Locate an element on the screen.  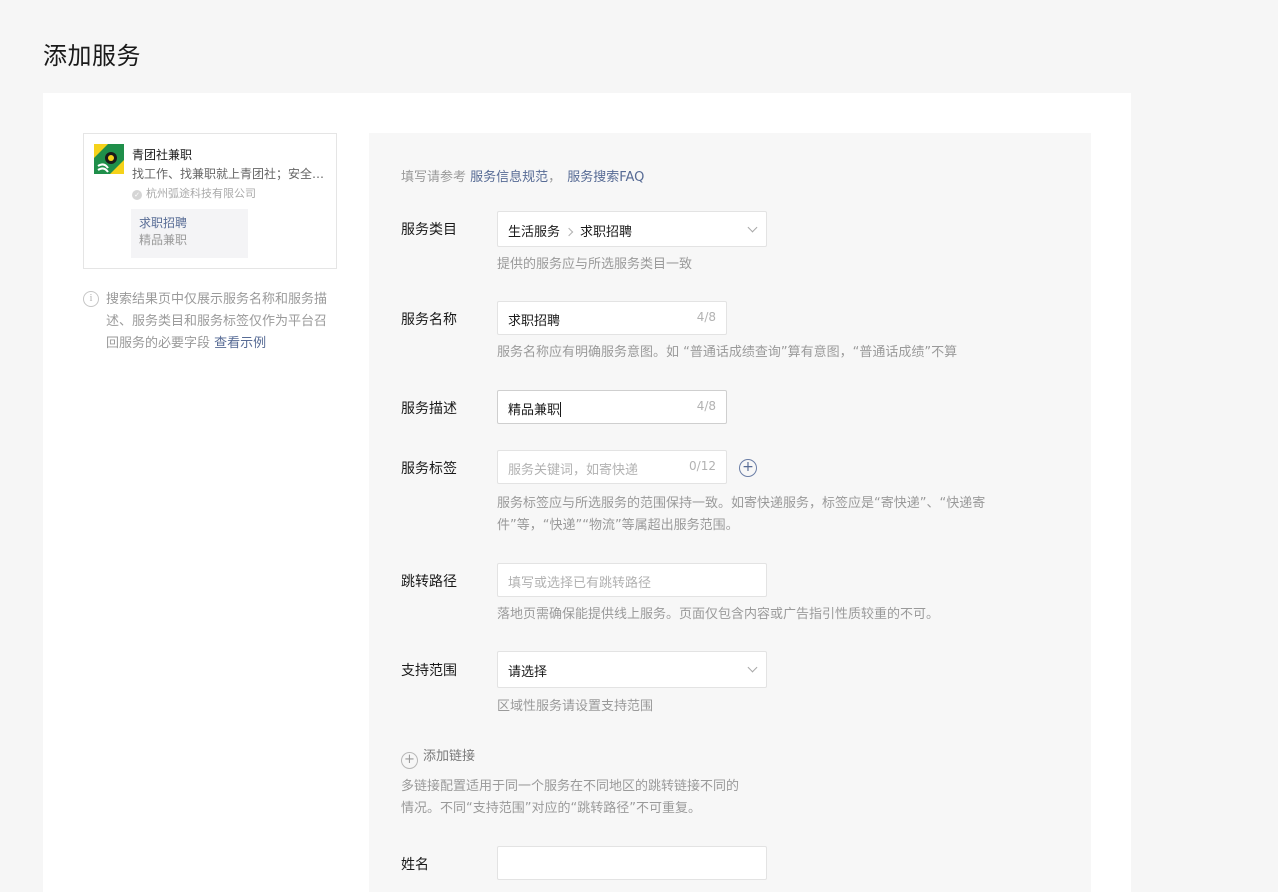
service-tags-label: 服务标签 is located at coordinates (429, 469).